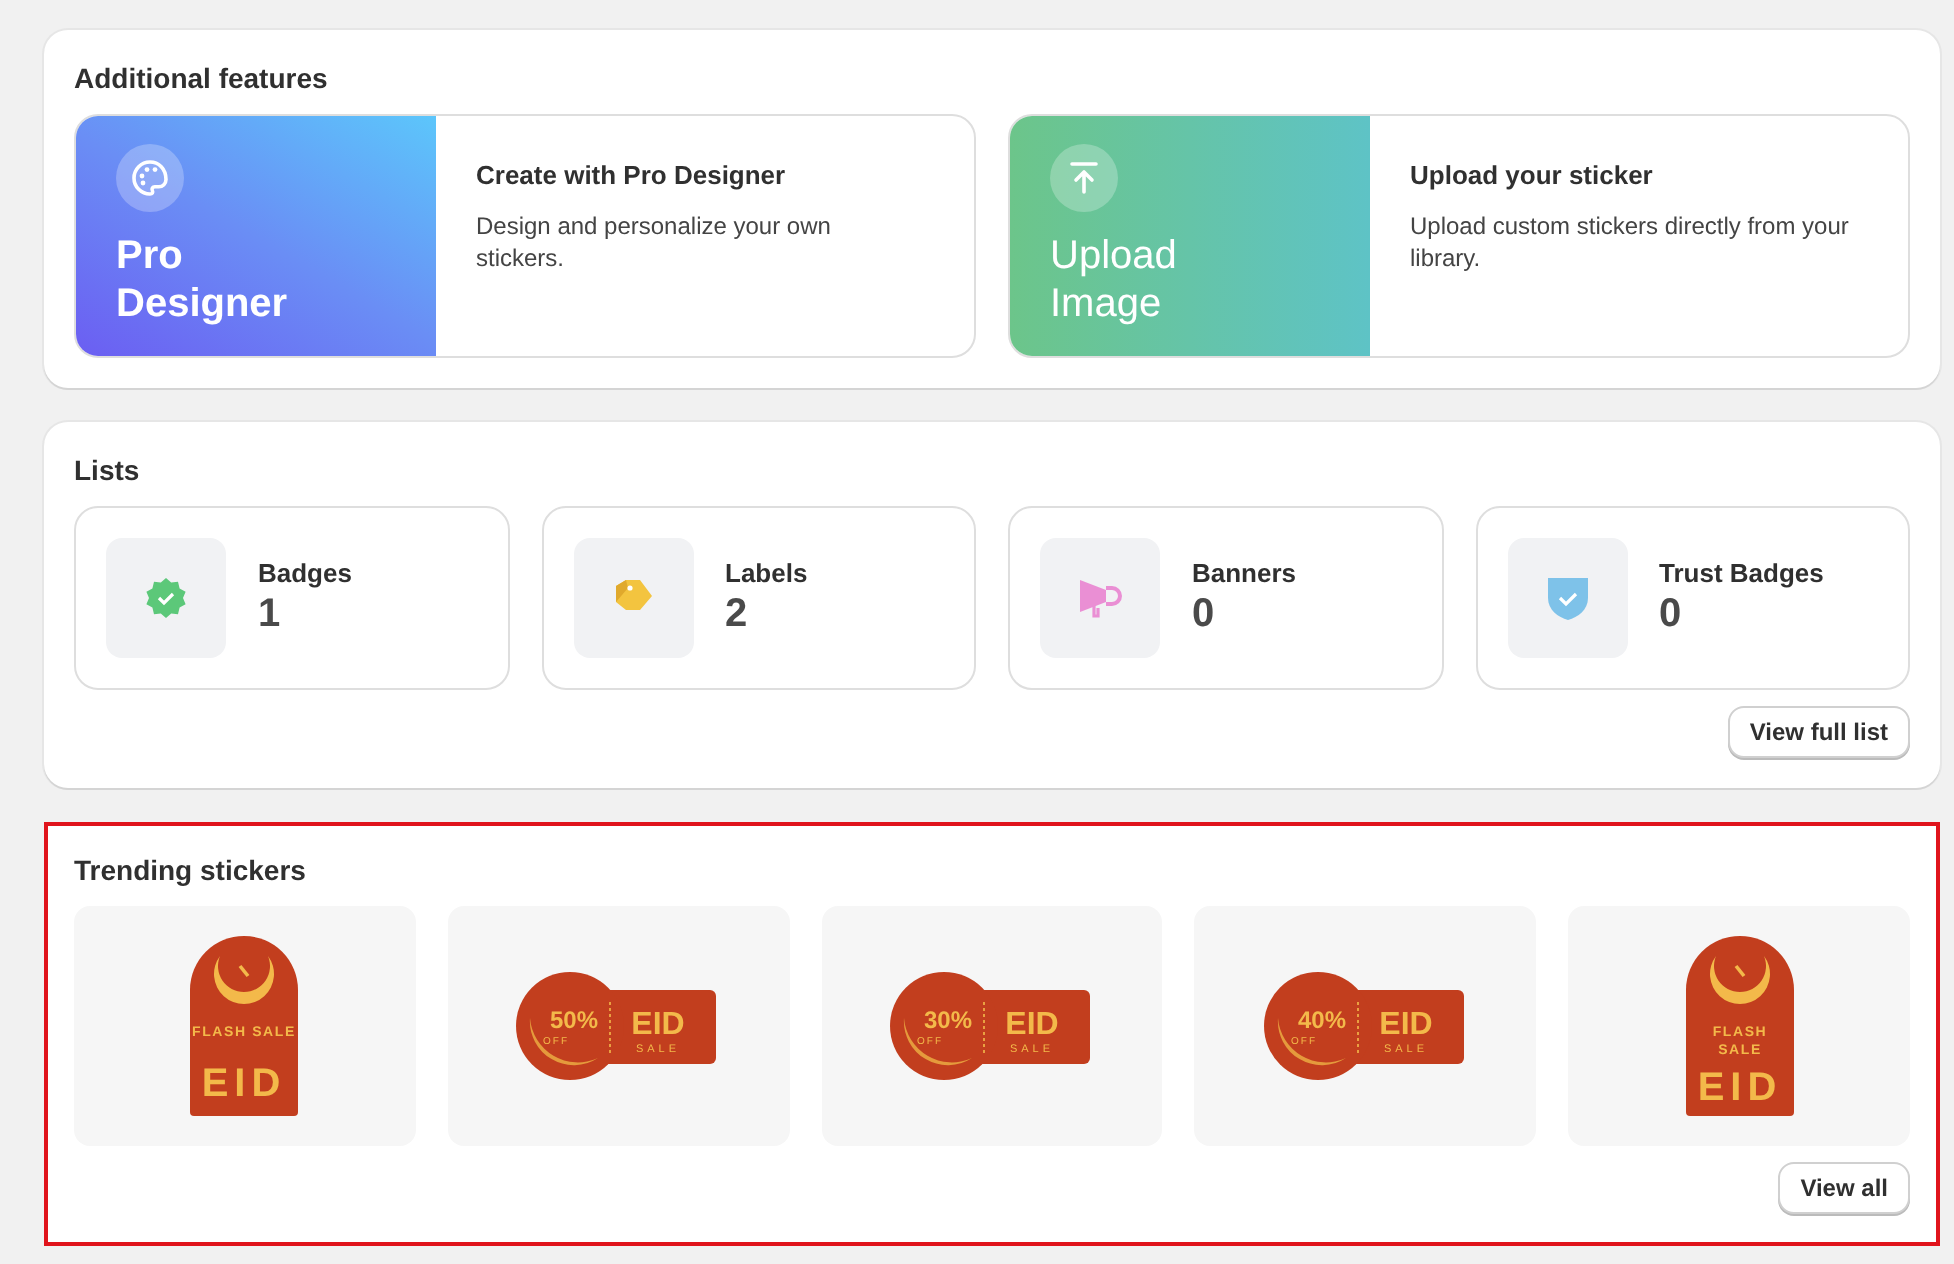  Describe the element at coordinates (291, 598) in the screenshot. I see `list-card: Badges 1` at that location.